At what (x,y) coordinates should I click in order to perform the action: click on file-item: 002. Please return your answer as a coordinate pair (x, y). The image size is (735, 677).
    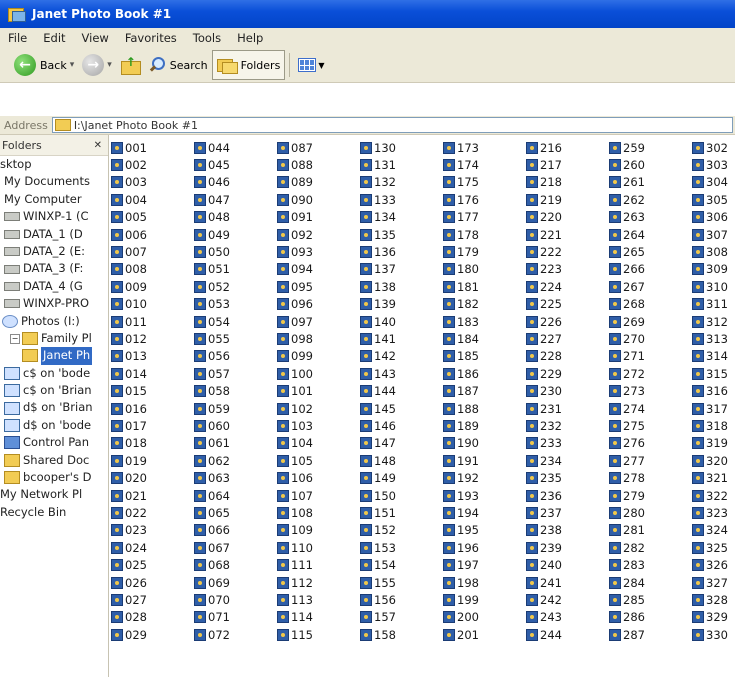
    Looking at the image, I should click on (129, 164).